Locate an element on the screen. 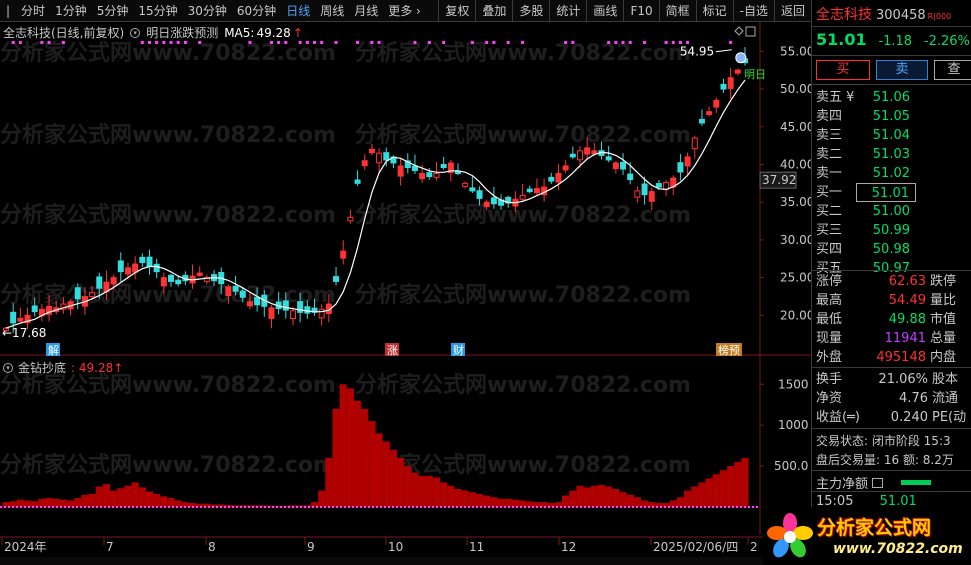 This screenshot has height=565, width=971. tool-button-0: 复权 is located at coordinates (456, 11).